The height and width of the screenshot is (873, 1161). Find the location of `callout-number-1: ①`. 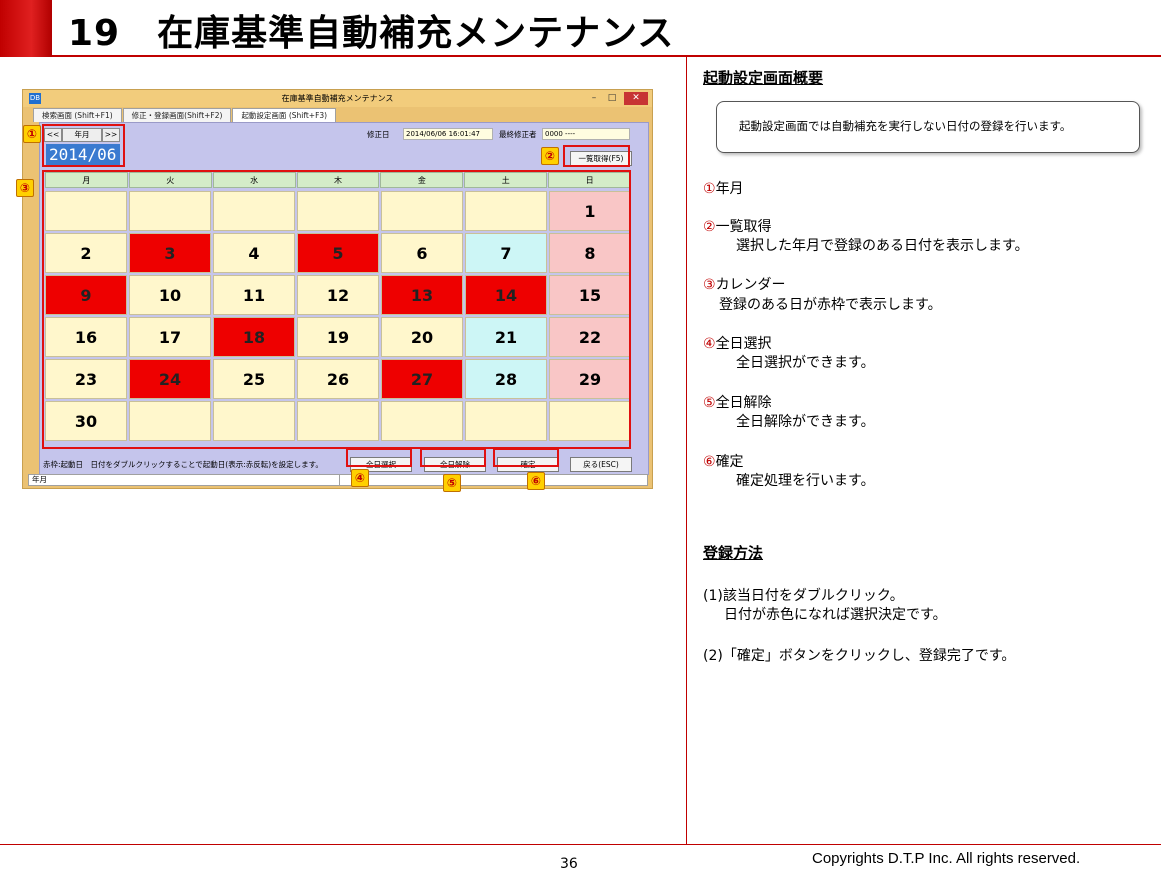

callout-number-1: ① is located at coordinates (32, 134).